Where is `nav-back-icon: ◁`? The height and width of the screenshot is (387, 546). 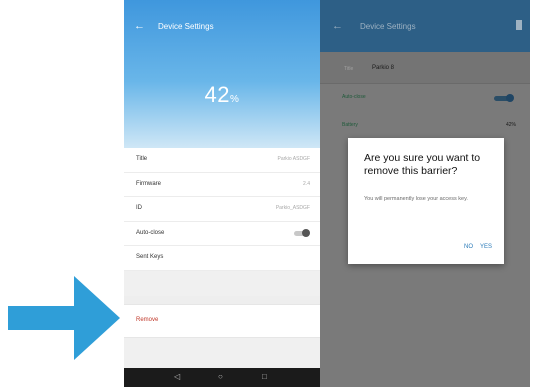 nav-back-icon: ◁ is located at coordinates (177, 376).